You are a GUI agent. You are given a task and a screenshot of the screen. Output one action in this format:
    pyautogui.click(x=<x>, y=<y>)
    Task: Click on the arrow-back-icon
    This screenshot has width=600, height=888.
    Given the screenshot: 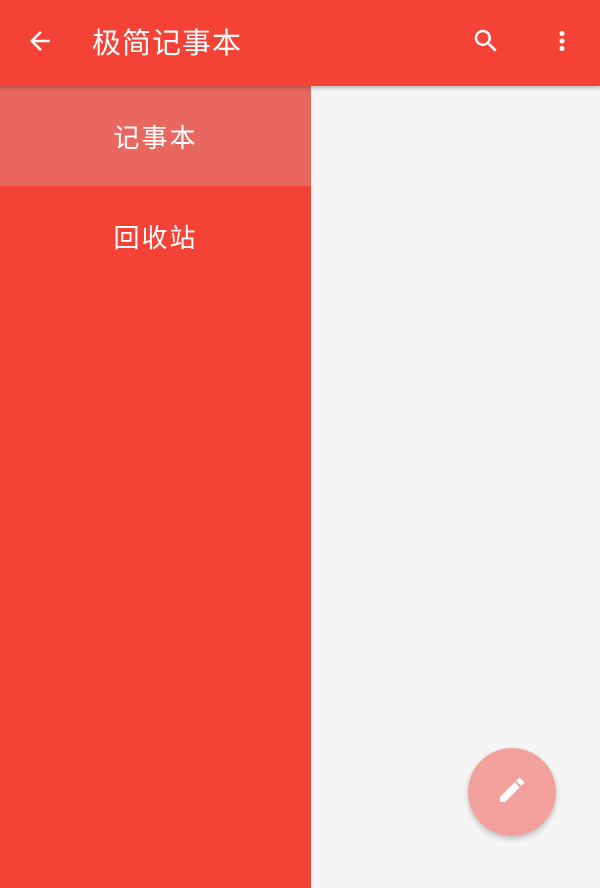 What is the action you would take?
    pyautogui.click(x=40, y=43)
    